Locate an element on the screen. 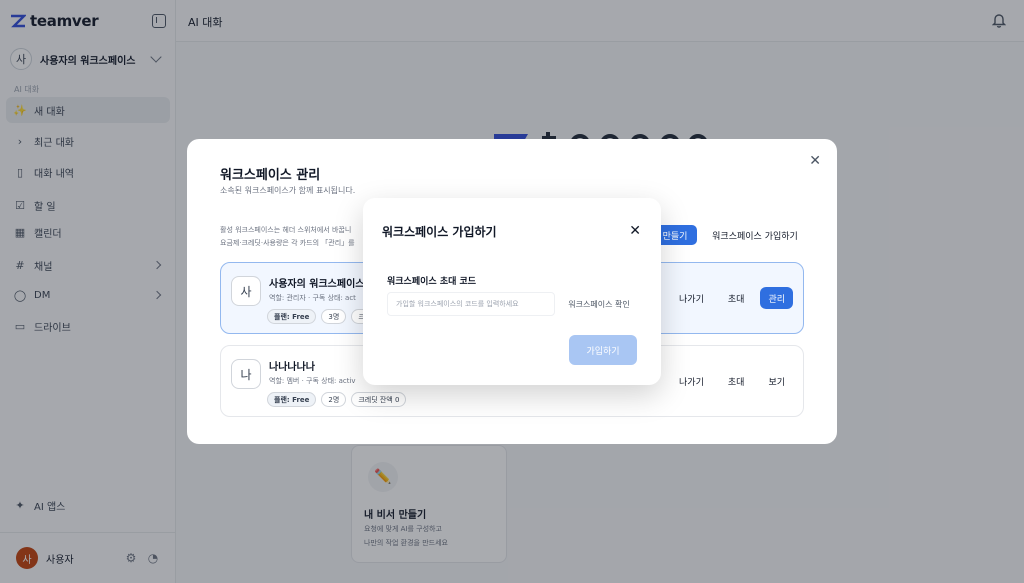  invite-code-input is located at coordinates (471, 304).